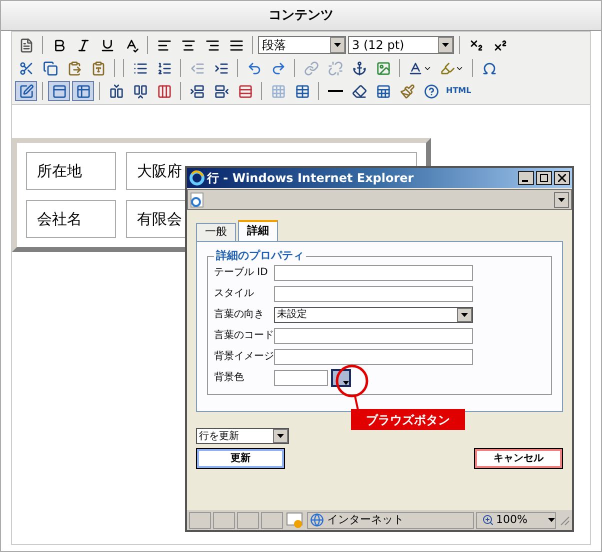 The image size is (602, 552). Describe the element at coordinates (335, 68) in the screenshot. I see `unlink-icon` at that location.